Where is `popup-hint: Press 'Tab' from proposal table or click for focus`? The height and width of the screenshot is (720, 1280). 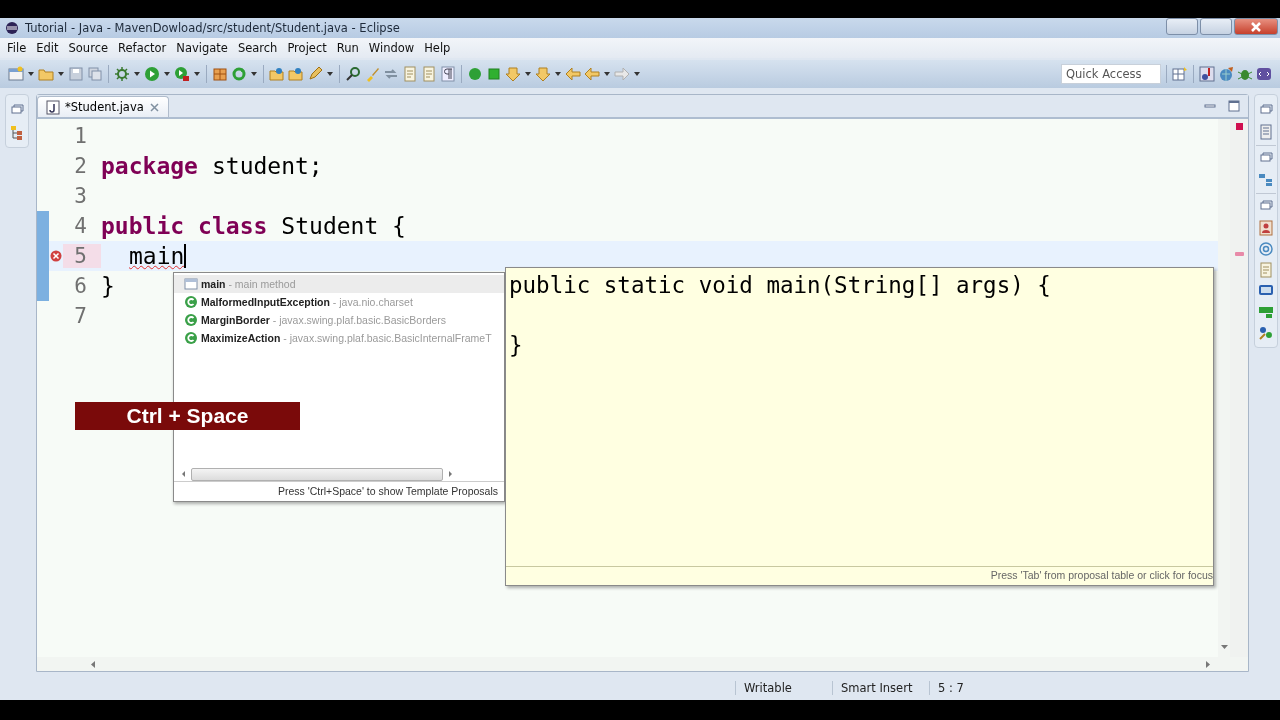 popup-hint: Press 'Tab' from proposal table or click for focus is located at coordinates (859, 575).